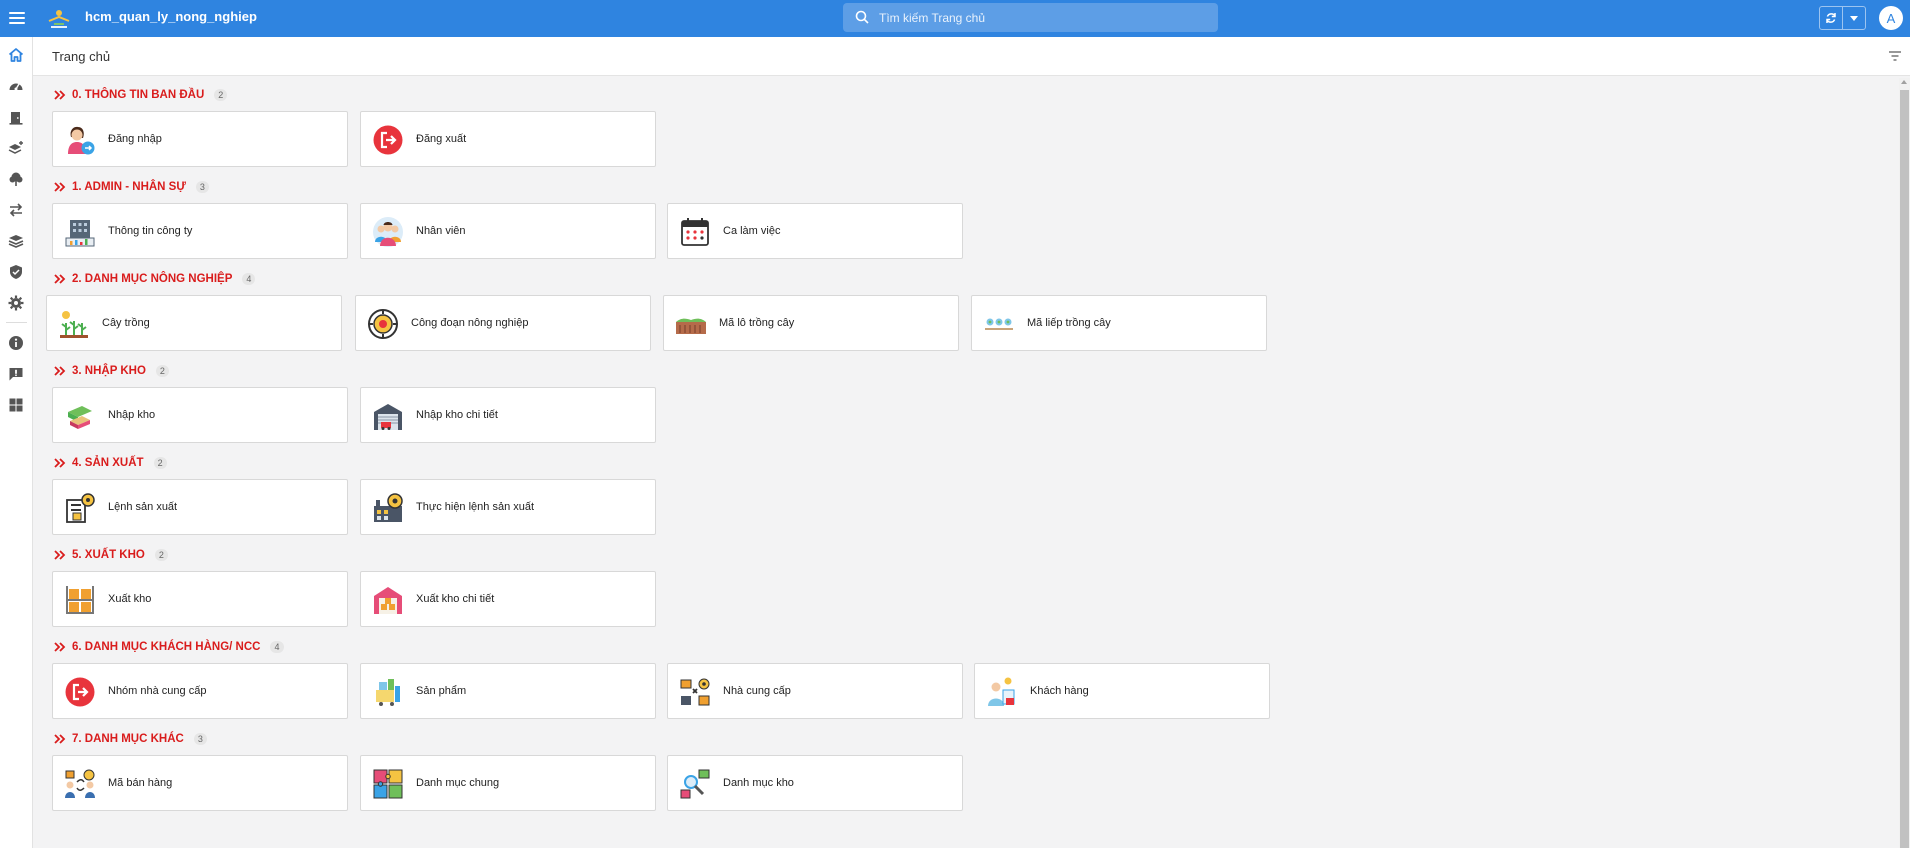 This screenshot has width=1910, height=848. I want to click on search-input, so click(1044, 17).